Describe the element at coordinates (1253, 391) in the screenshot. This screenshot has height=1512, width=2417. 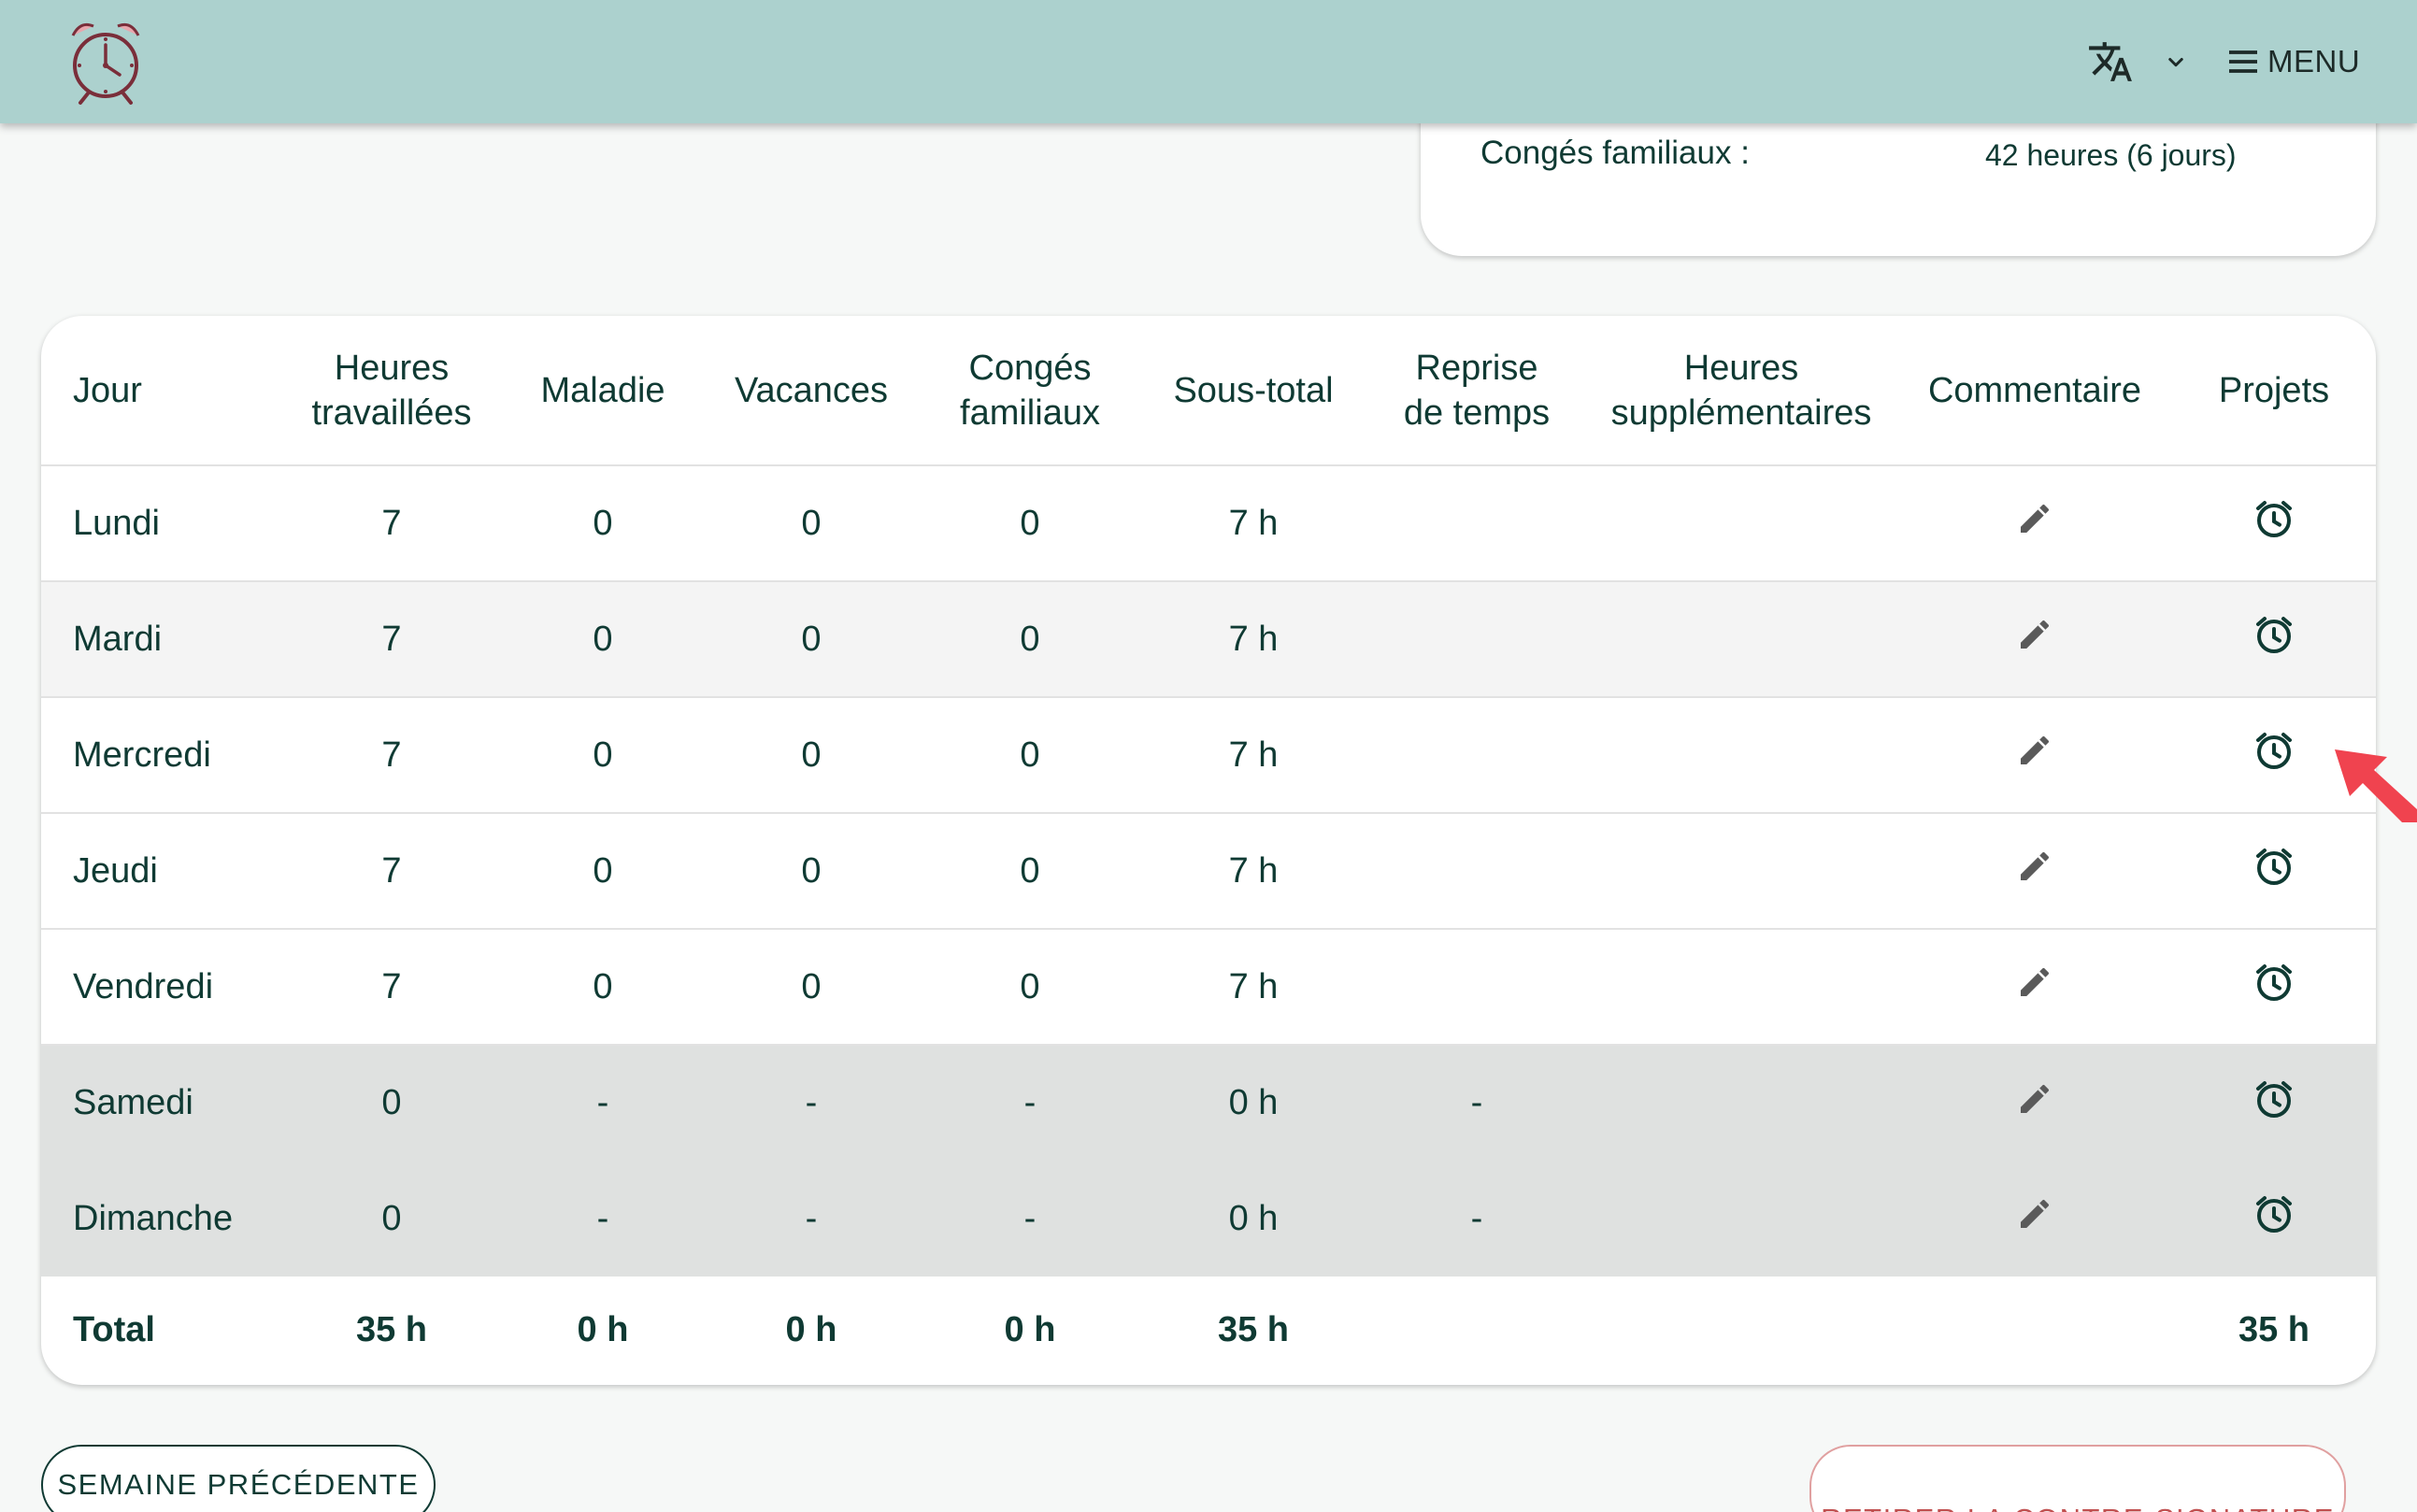
I see `header-subtotal: Sous-total` at that location.